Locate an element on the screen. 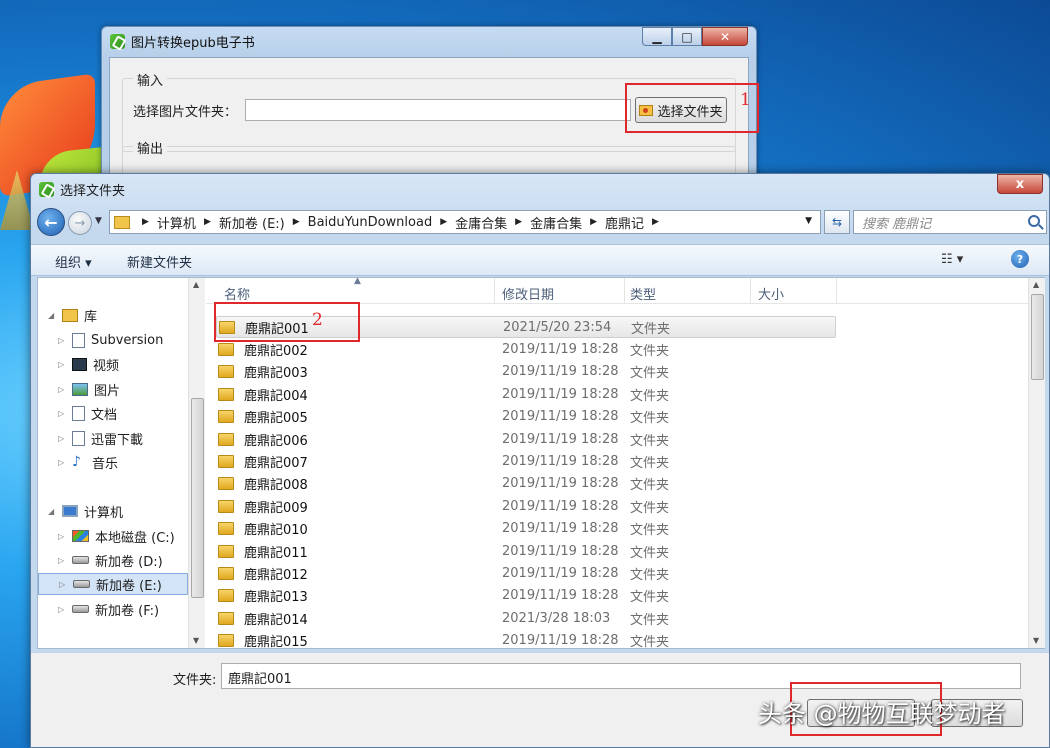  search-input: 搜索 鹿鼎记 is located at coordinates (950, 222).